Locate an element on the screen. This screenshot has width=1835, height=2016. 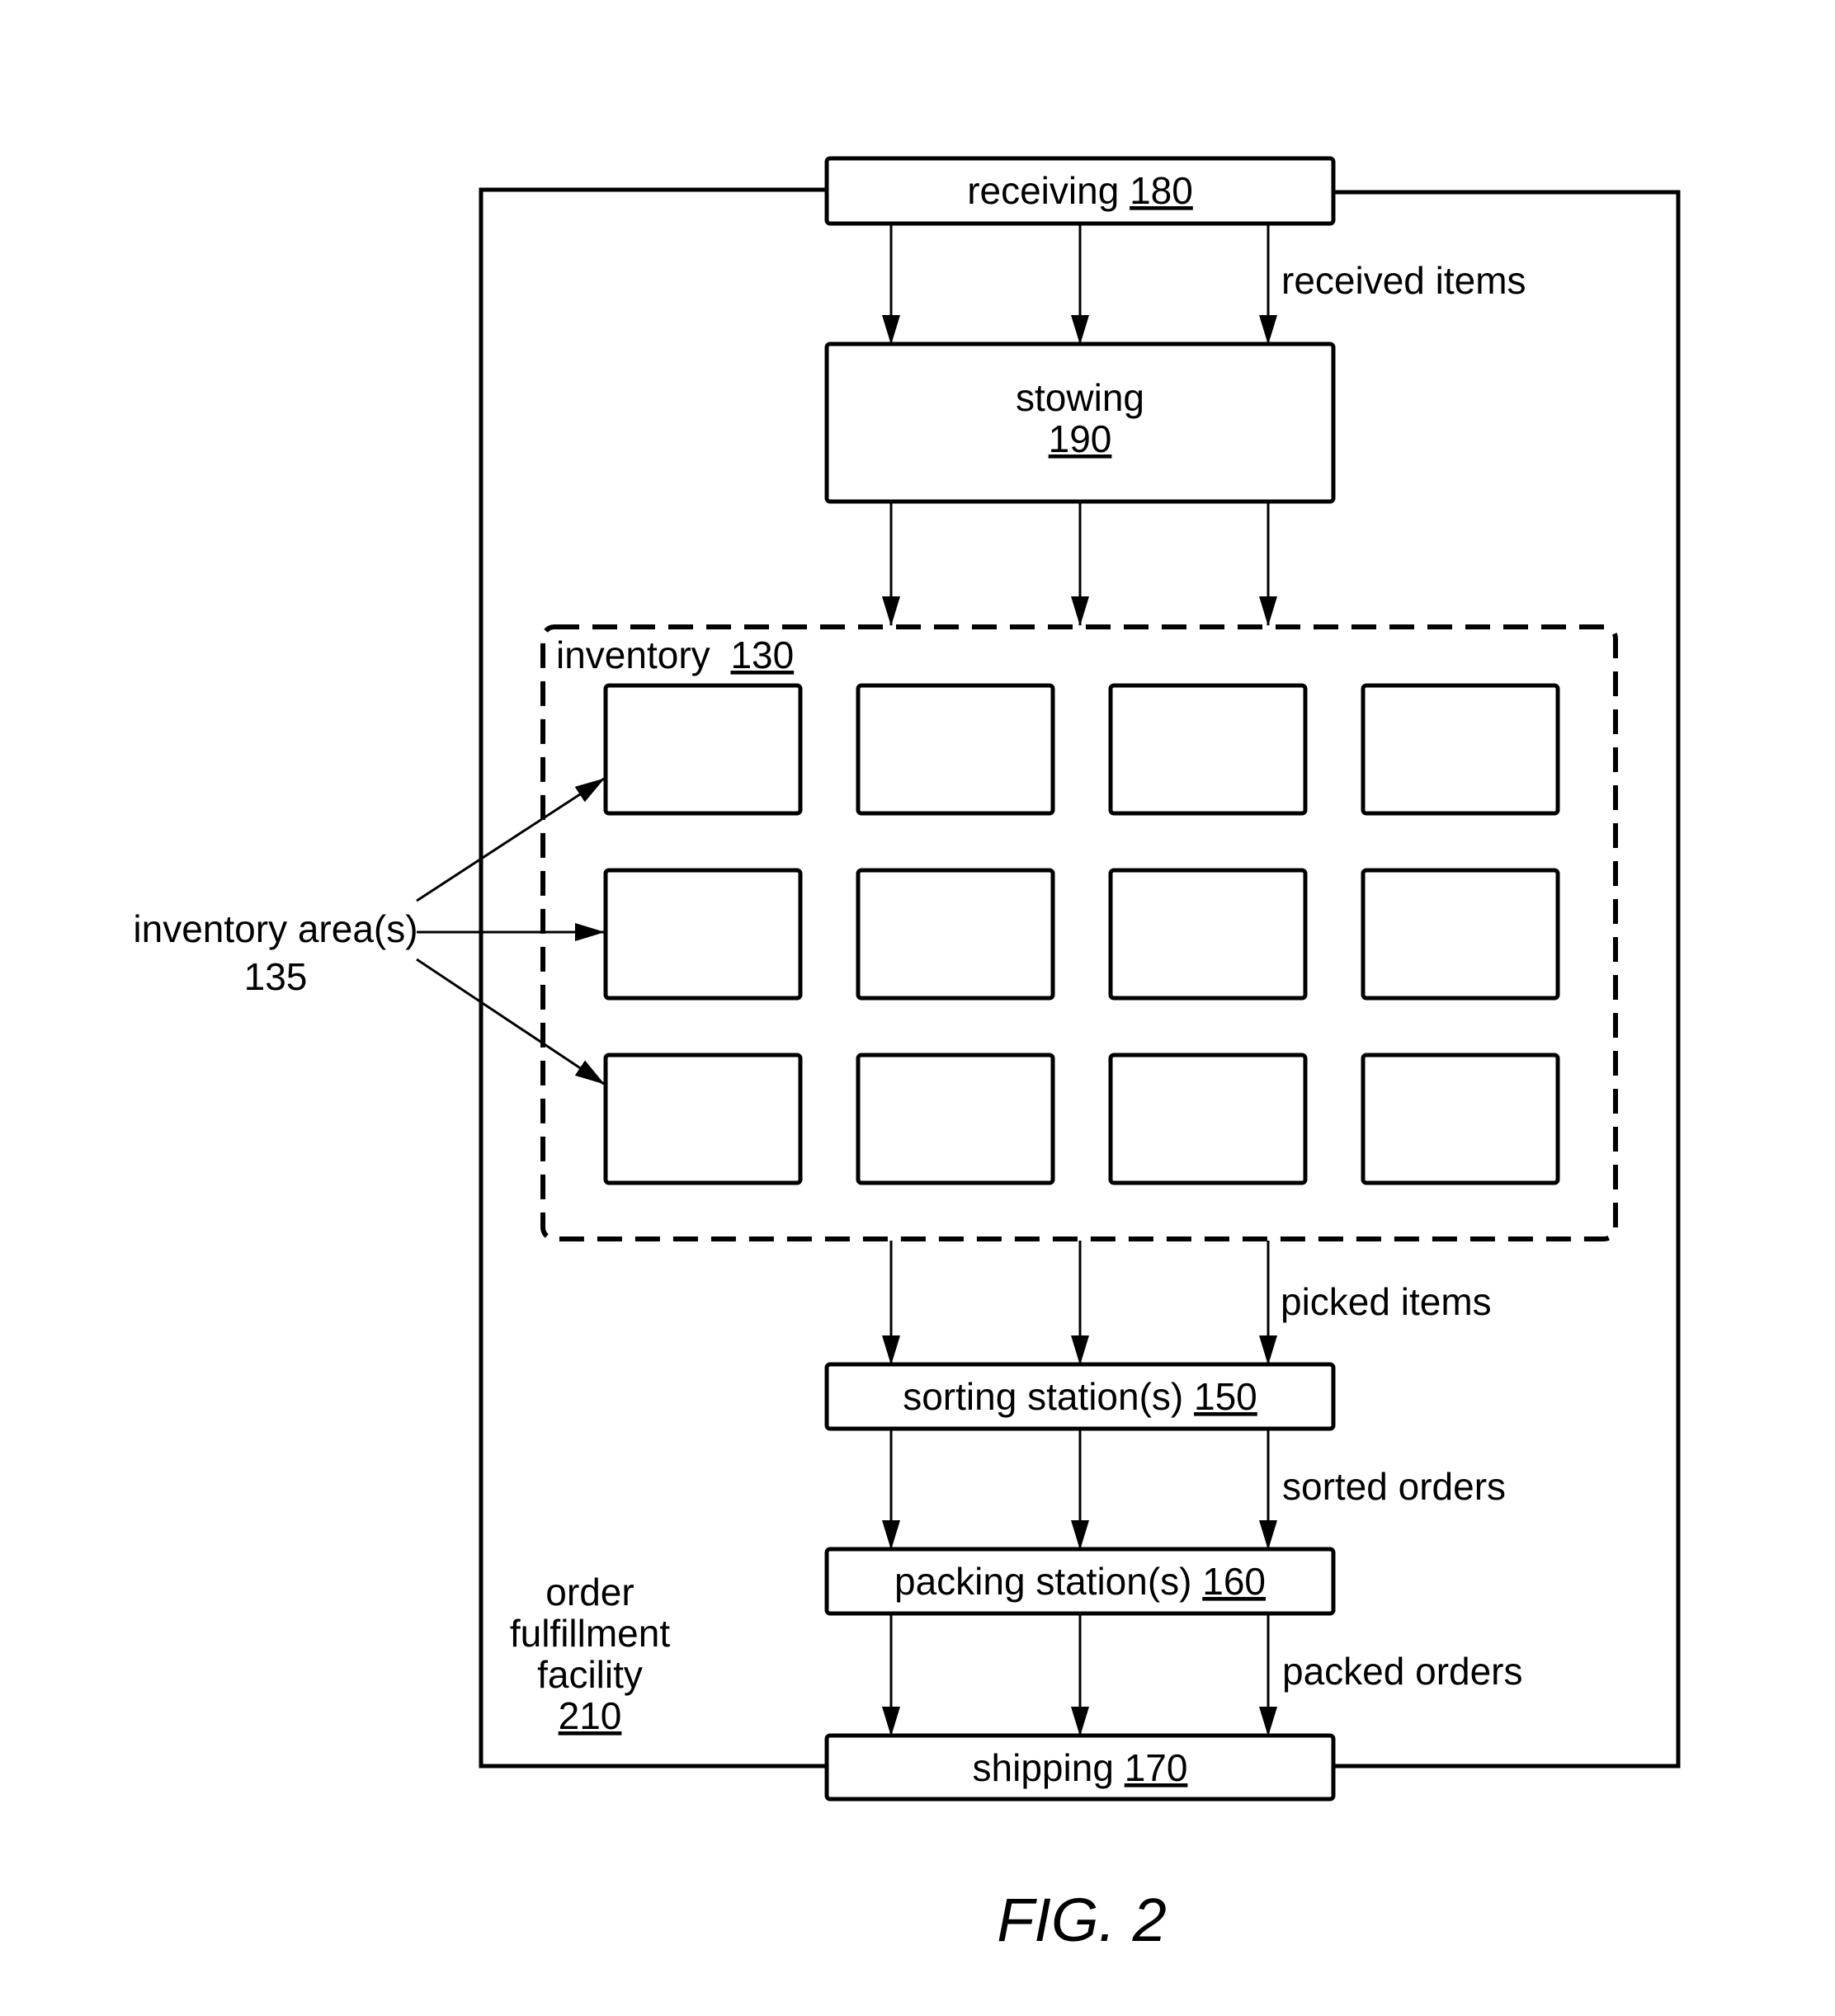
receiving-ref: 180 is located at coordinates (1161, 190).